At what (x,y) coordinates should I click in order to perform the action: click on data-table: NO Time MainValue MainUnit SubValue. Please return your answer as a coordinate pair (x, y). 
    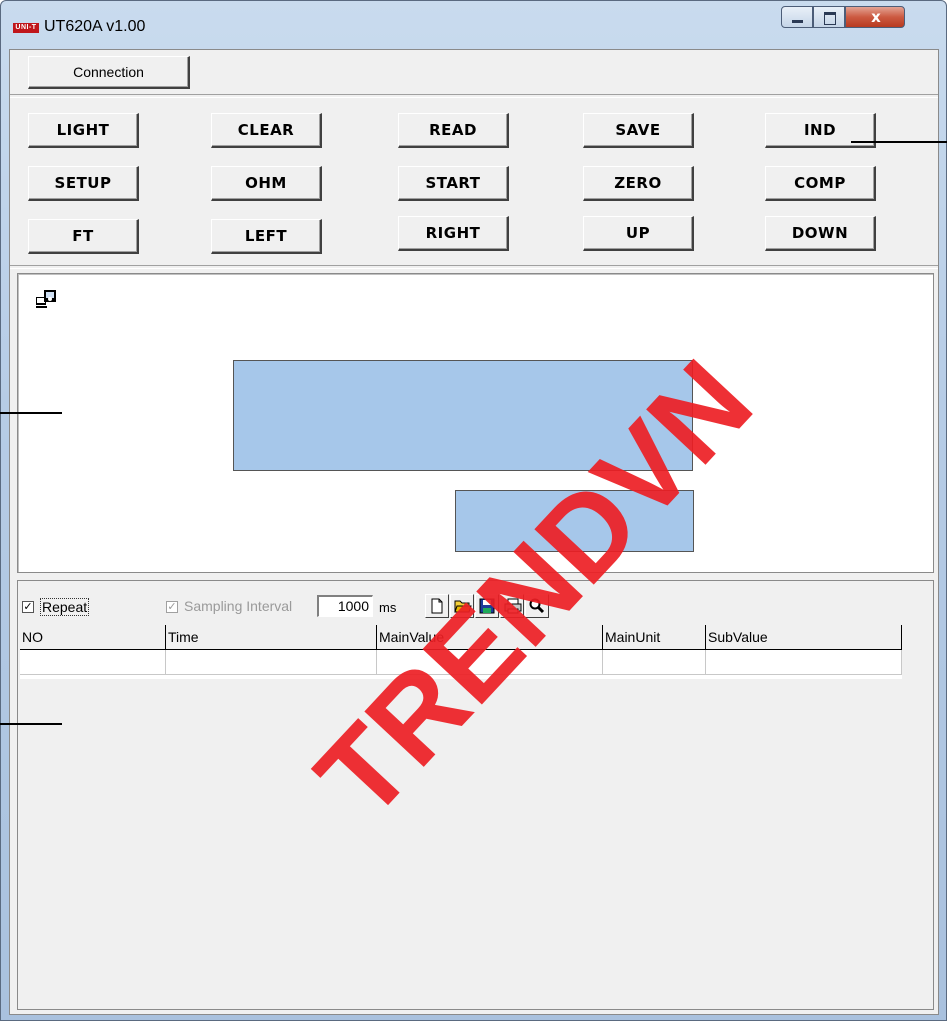
    Looking at the image, I should click on (461, 652).